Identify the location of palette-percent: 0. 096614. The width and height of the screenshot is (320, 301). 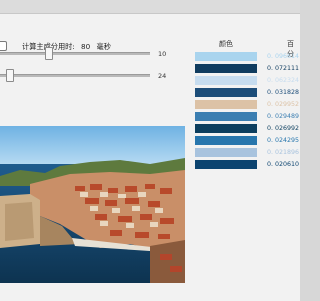
(283, 56).